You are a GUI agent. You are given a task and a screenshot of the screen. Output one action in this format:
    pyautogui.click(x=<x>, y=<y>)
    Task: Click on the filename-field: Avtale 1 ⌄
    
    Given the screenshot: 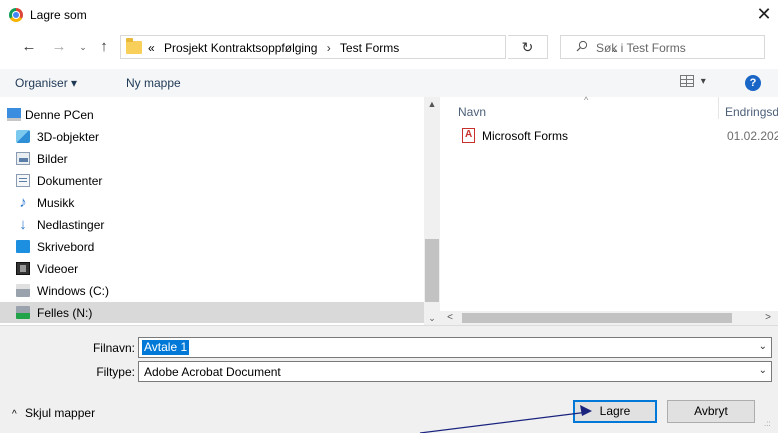 What is the action you would take?
    pyautogui.click(x=455, y=347)
    